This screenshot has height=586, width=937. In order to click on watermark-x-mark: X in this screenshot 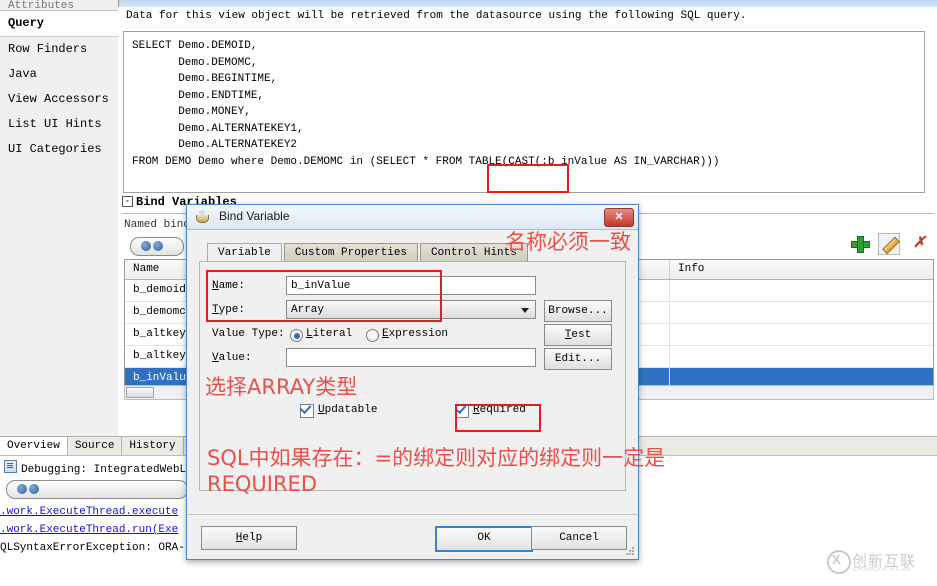, I will do `click(836, 559)`.